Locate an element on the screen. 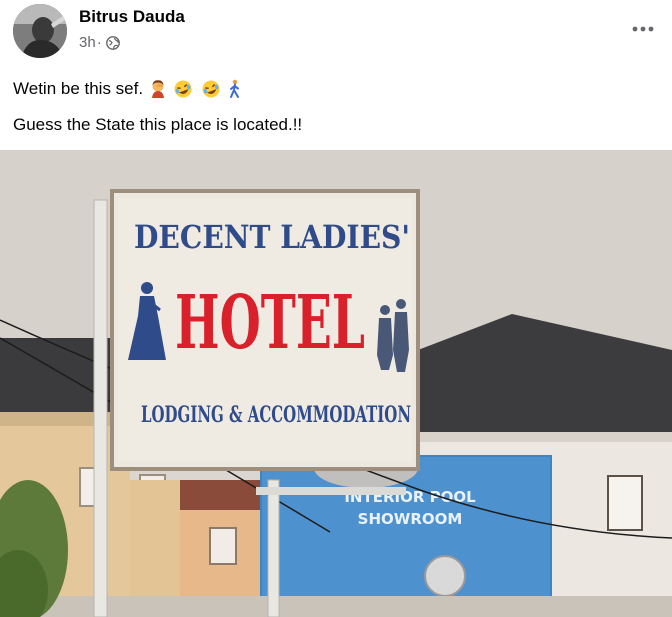  post-text-line-1: Wetin be this sef. is located at coordinates (157, 89).